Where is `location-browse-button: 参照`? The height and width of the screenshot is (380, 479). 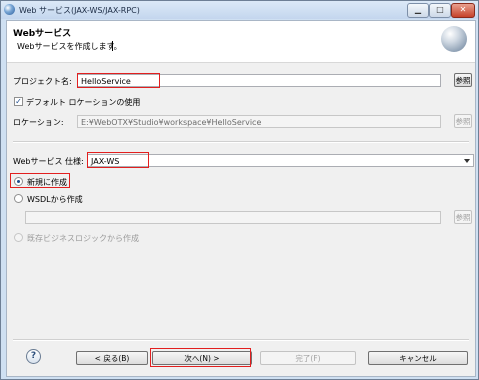 location-browse-button: 参照 is located at coordinates (463, 121).